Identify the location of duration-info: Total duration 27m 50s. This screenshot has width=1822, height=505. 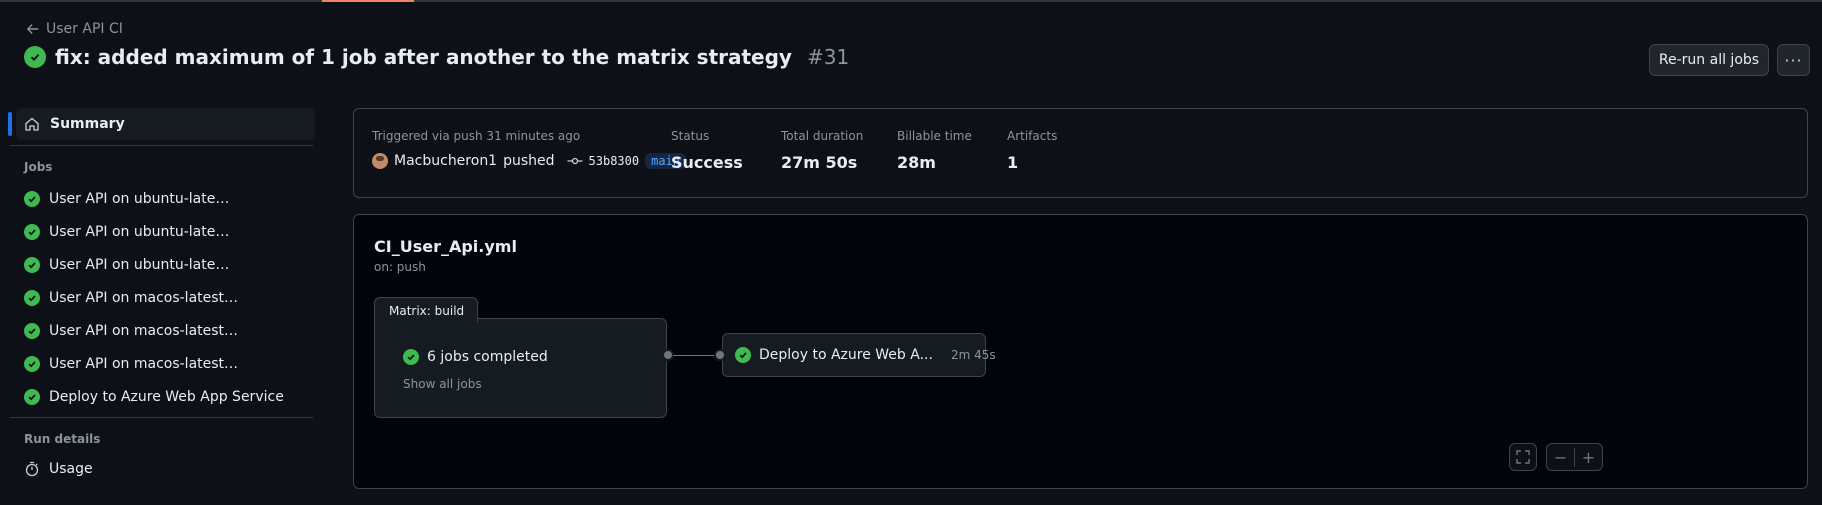
(822, 150).